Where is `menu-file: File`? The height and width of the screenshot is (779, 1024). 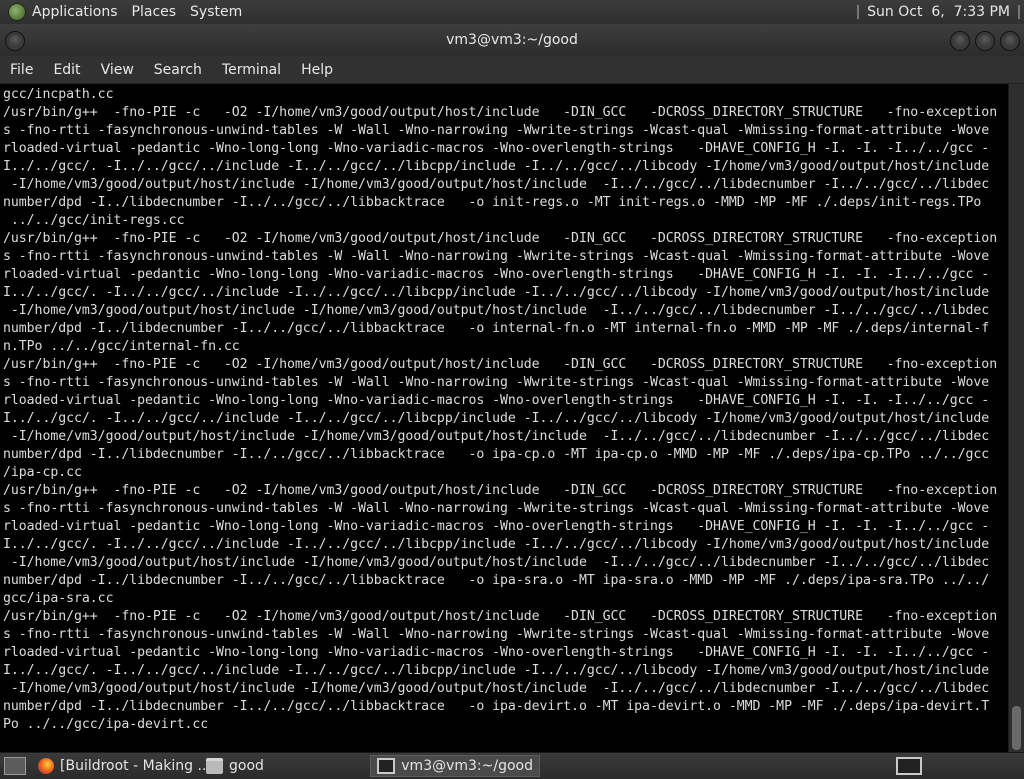 menu-file: File is located at coordinates (21, 70).